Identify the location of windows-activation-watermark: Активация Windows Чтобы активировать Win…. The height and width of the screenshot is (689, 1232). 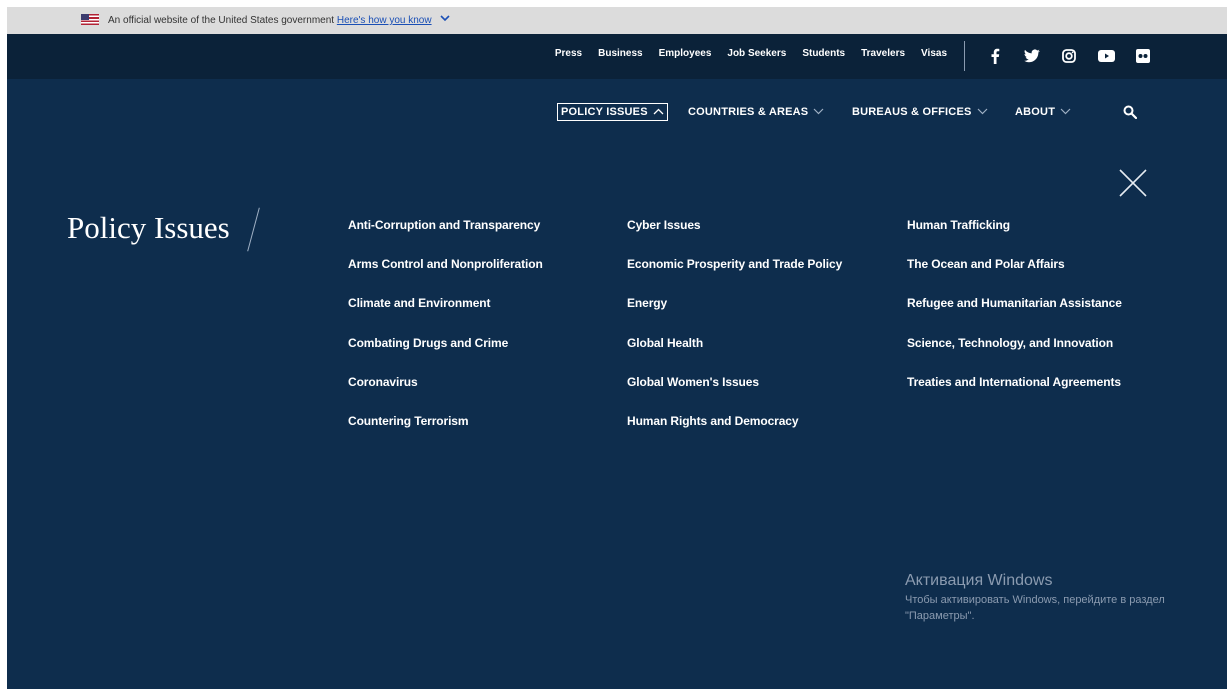
(1050, 598).